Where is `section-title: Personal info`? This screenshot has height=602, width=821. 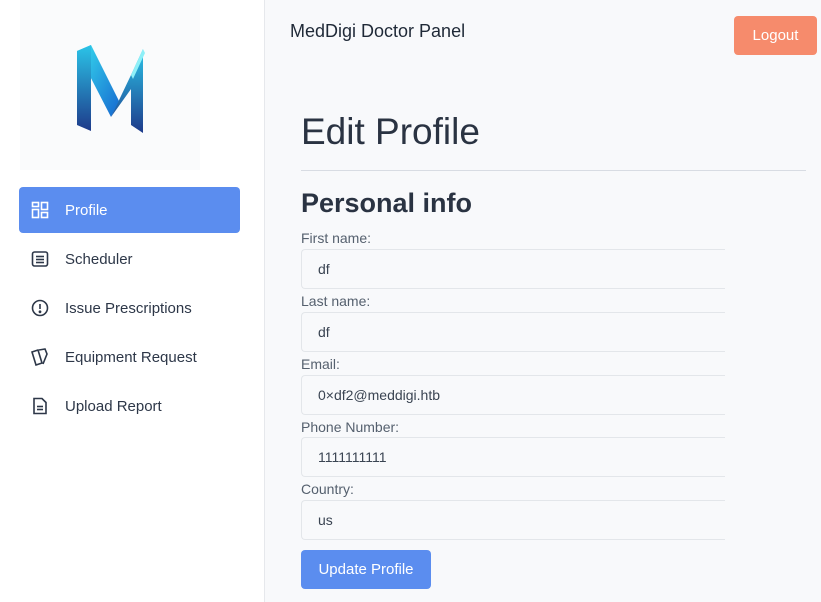
section-title: Personal info is located at coordinates (387, 203).